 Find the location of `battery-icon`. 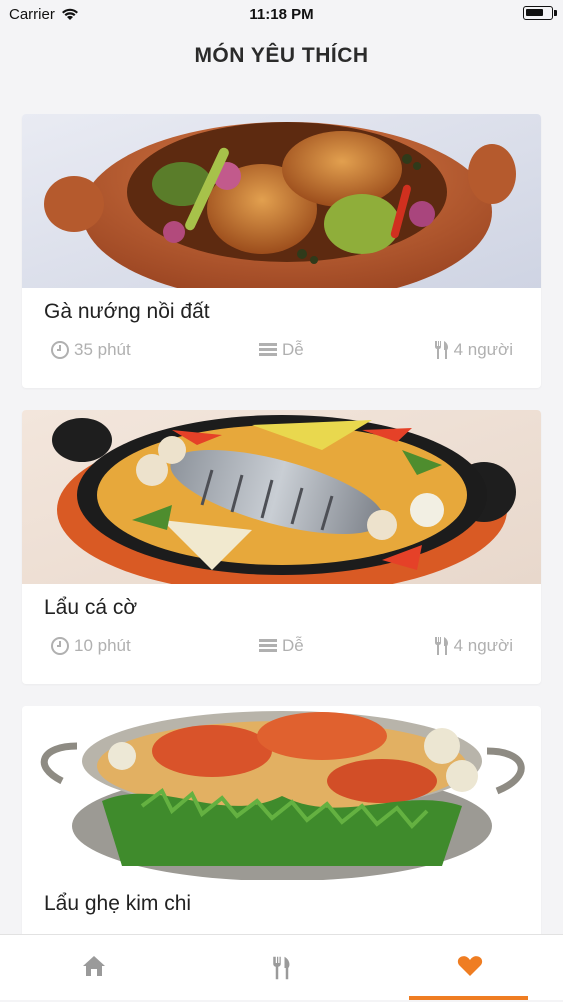

battery-icon is located at coordinates (540, 13).